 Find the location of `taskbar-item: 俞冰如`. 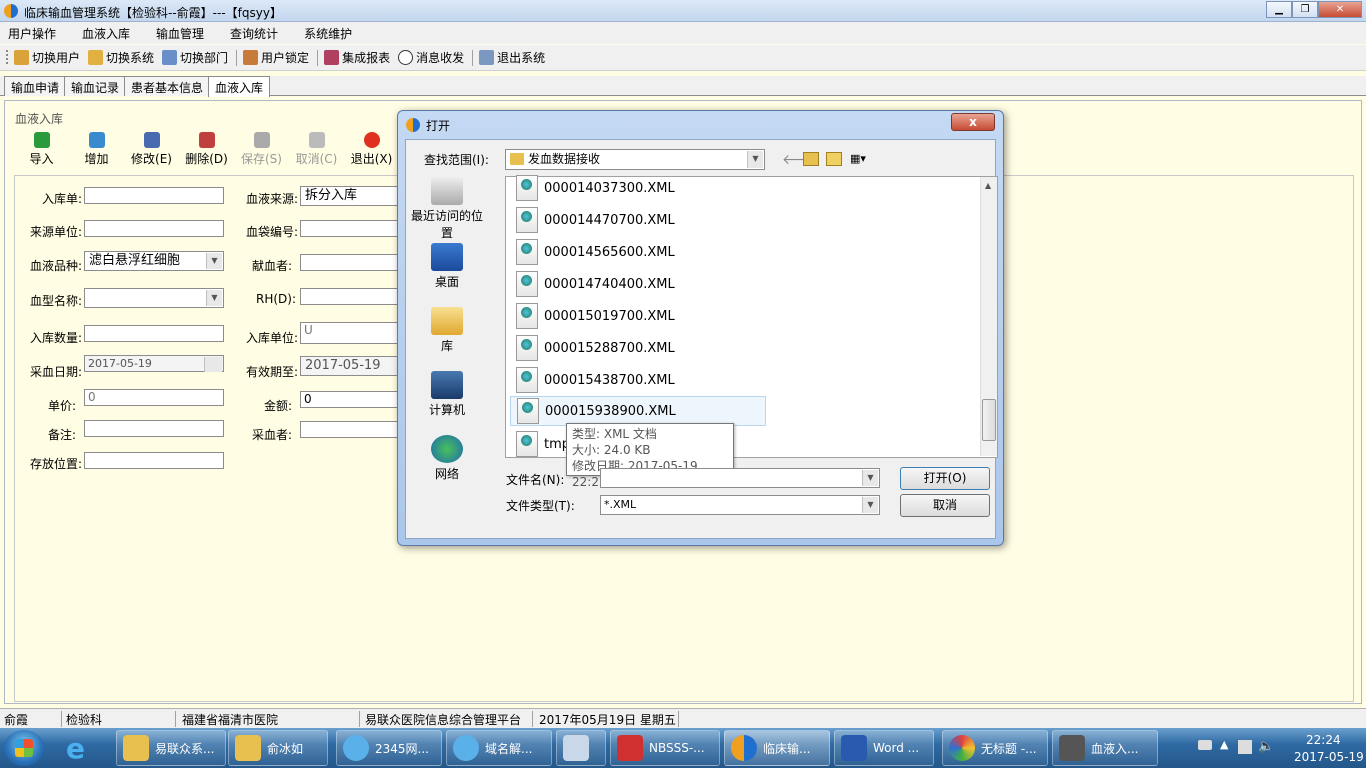

taskbar-item: 俞冰如 is located at coordinates (278, 748).